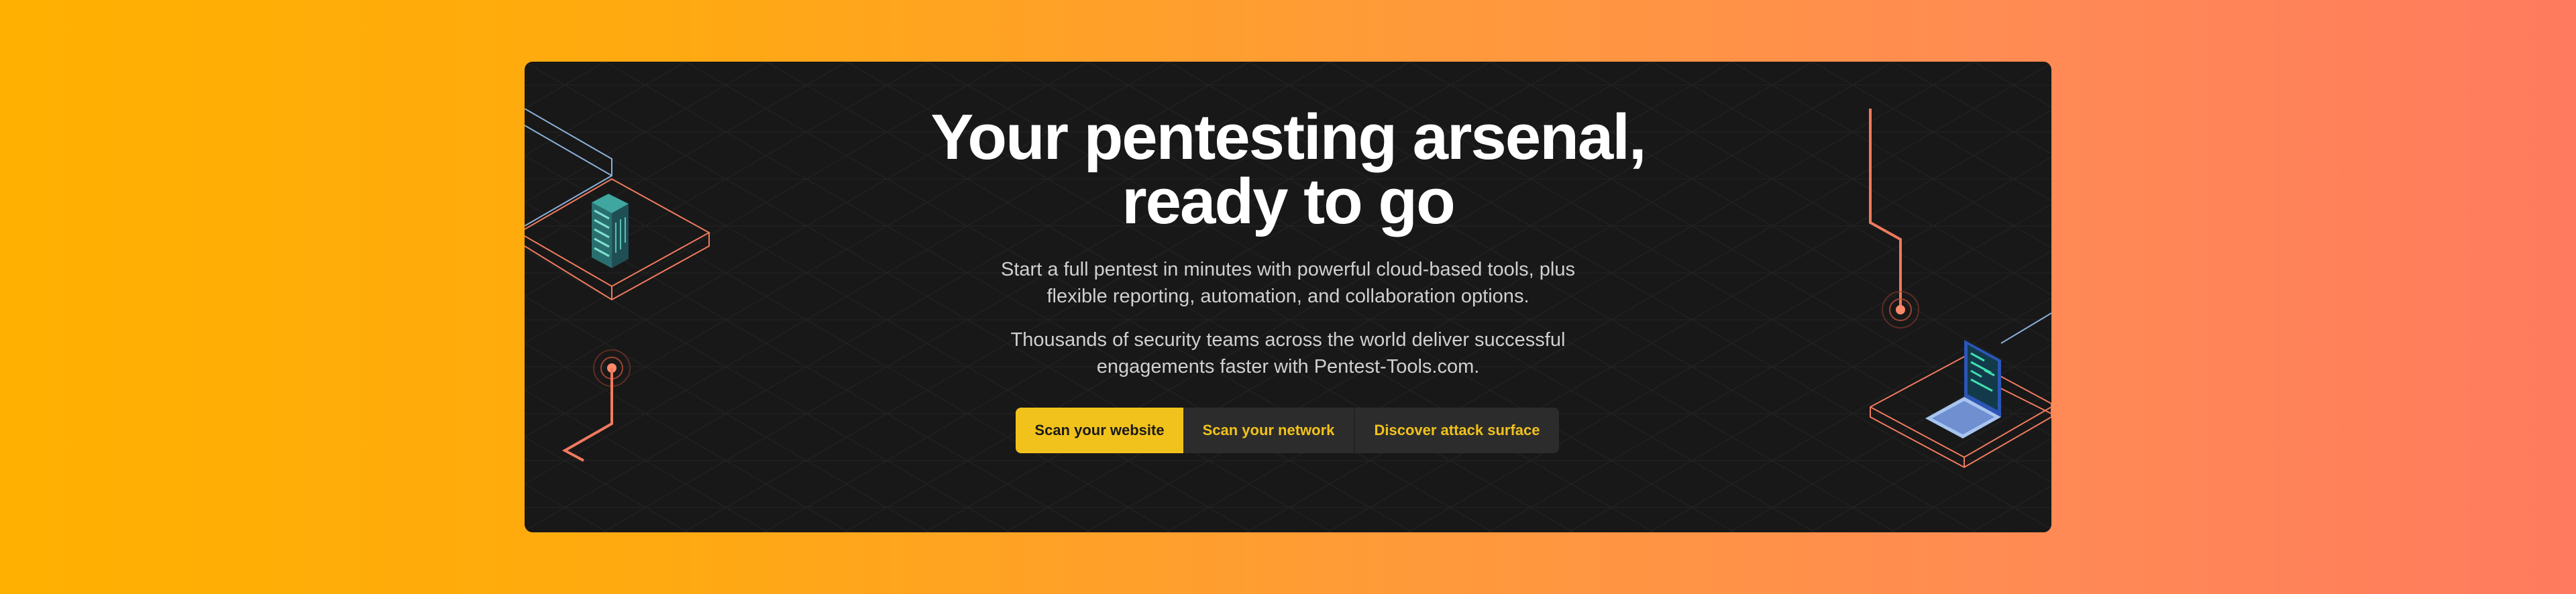 The height and width of the screenshot is (594, 2576). Describe the element at coordinates (1288, 201) in the screenshot. I see `title-line: ready to go` at that location.